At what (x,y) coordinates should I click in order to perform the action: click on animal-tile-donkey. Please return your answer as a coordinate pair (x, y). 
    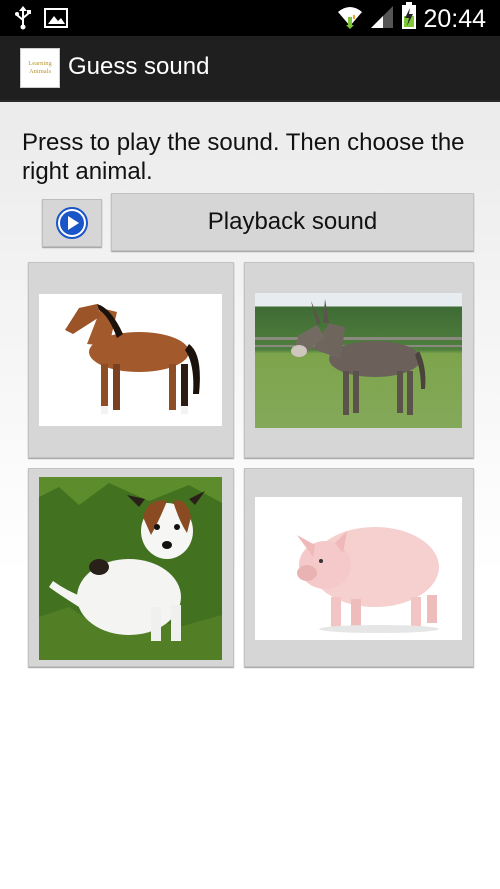
    Looking at the image, I should click on (359, 360).